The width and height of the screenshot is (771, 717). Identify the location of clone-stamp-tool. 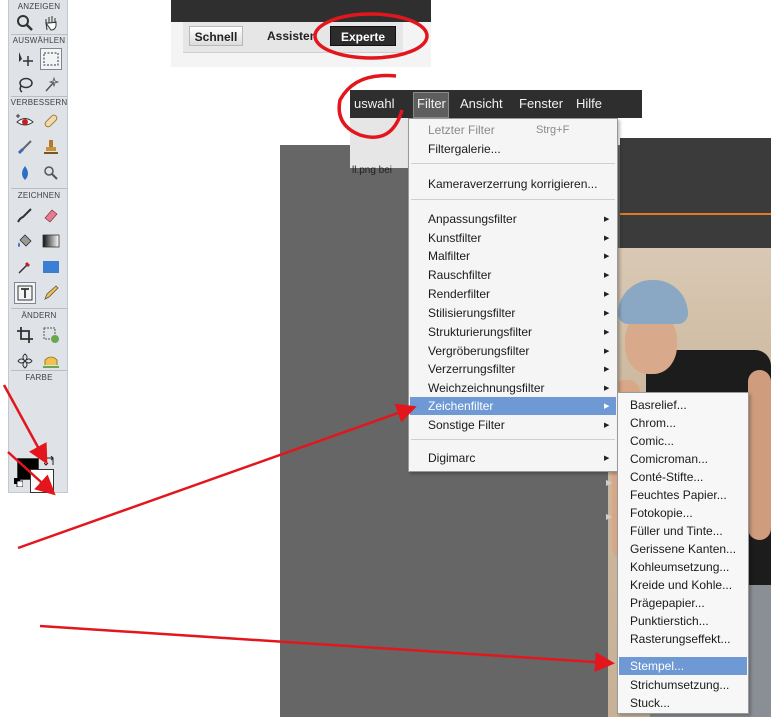
(51, 147).